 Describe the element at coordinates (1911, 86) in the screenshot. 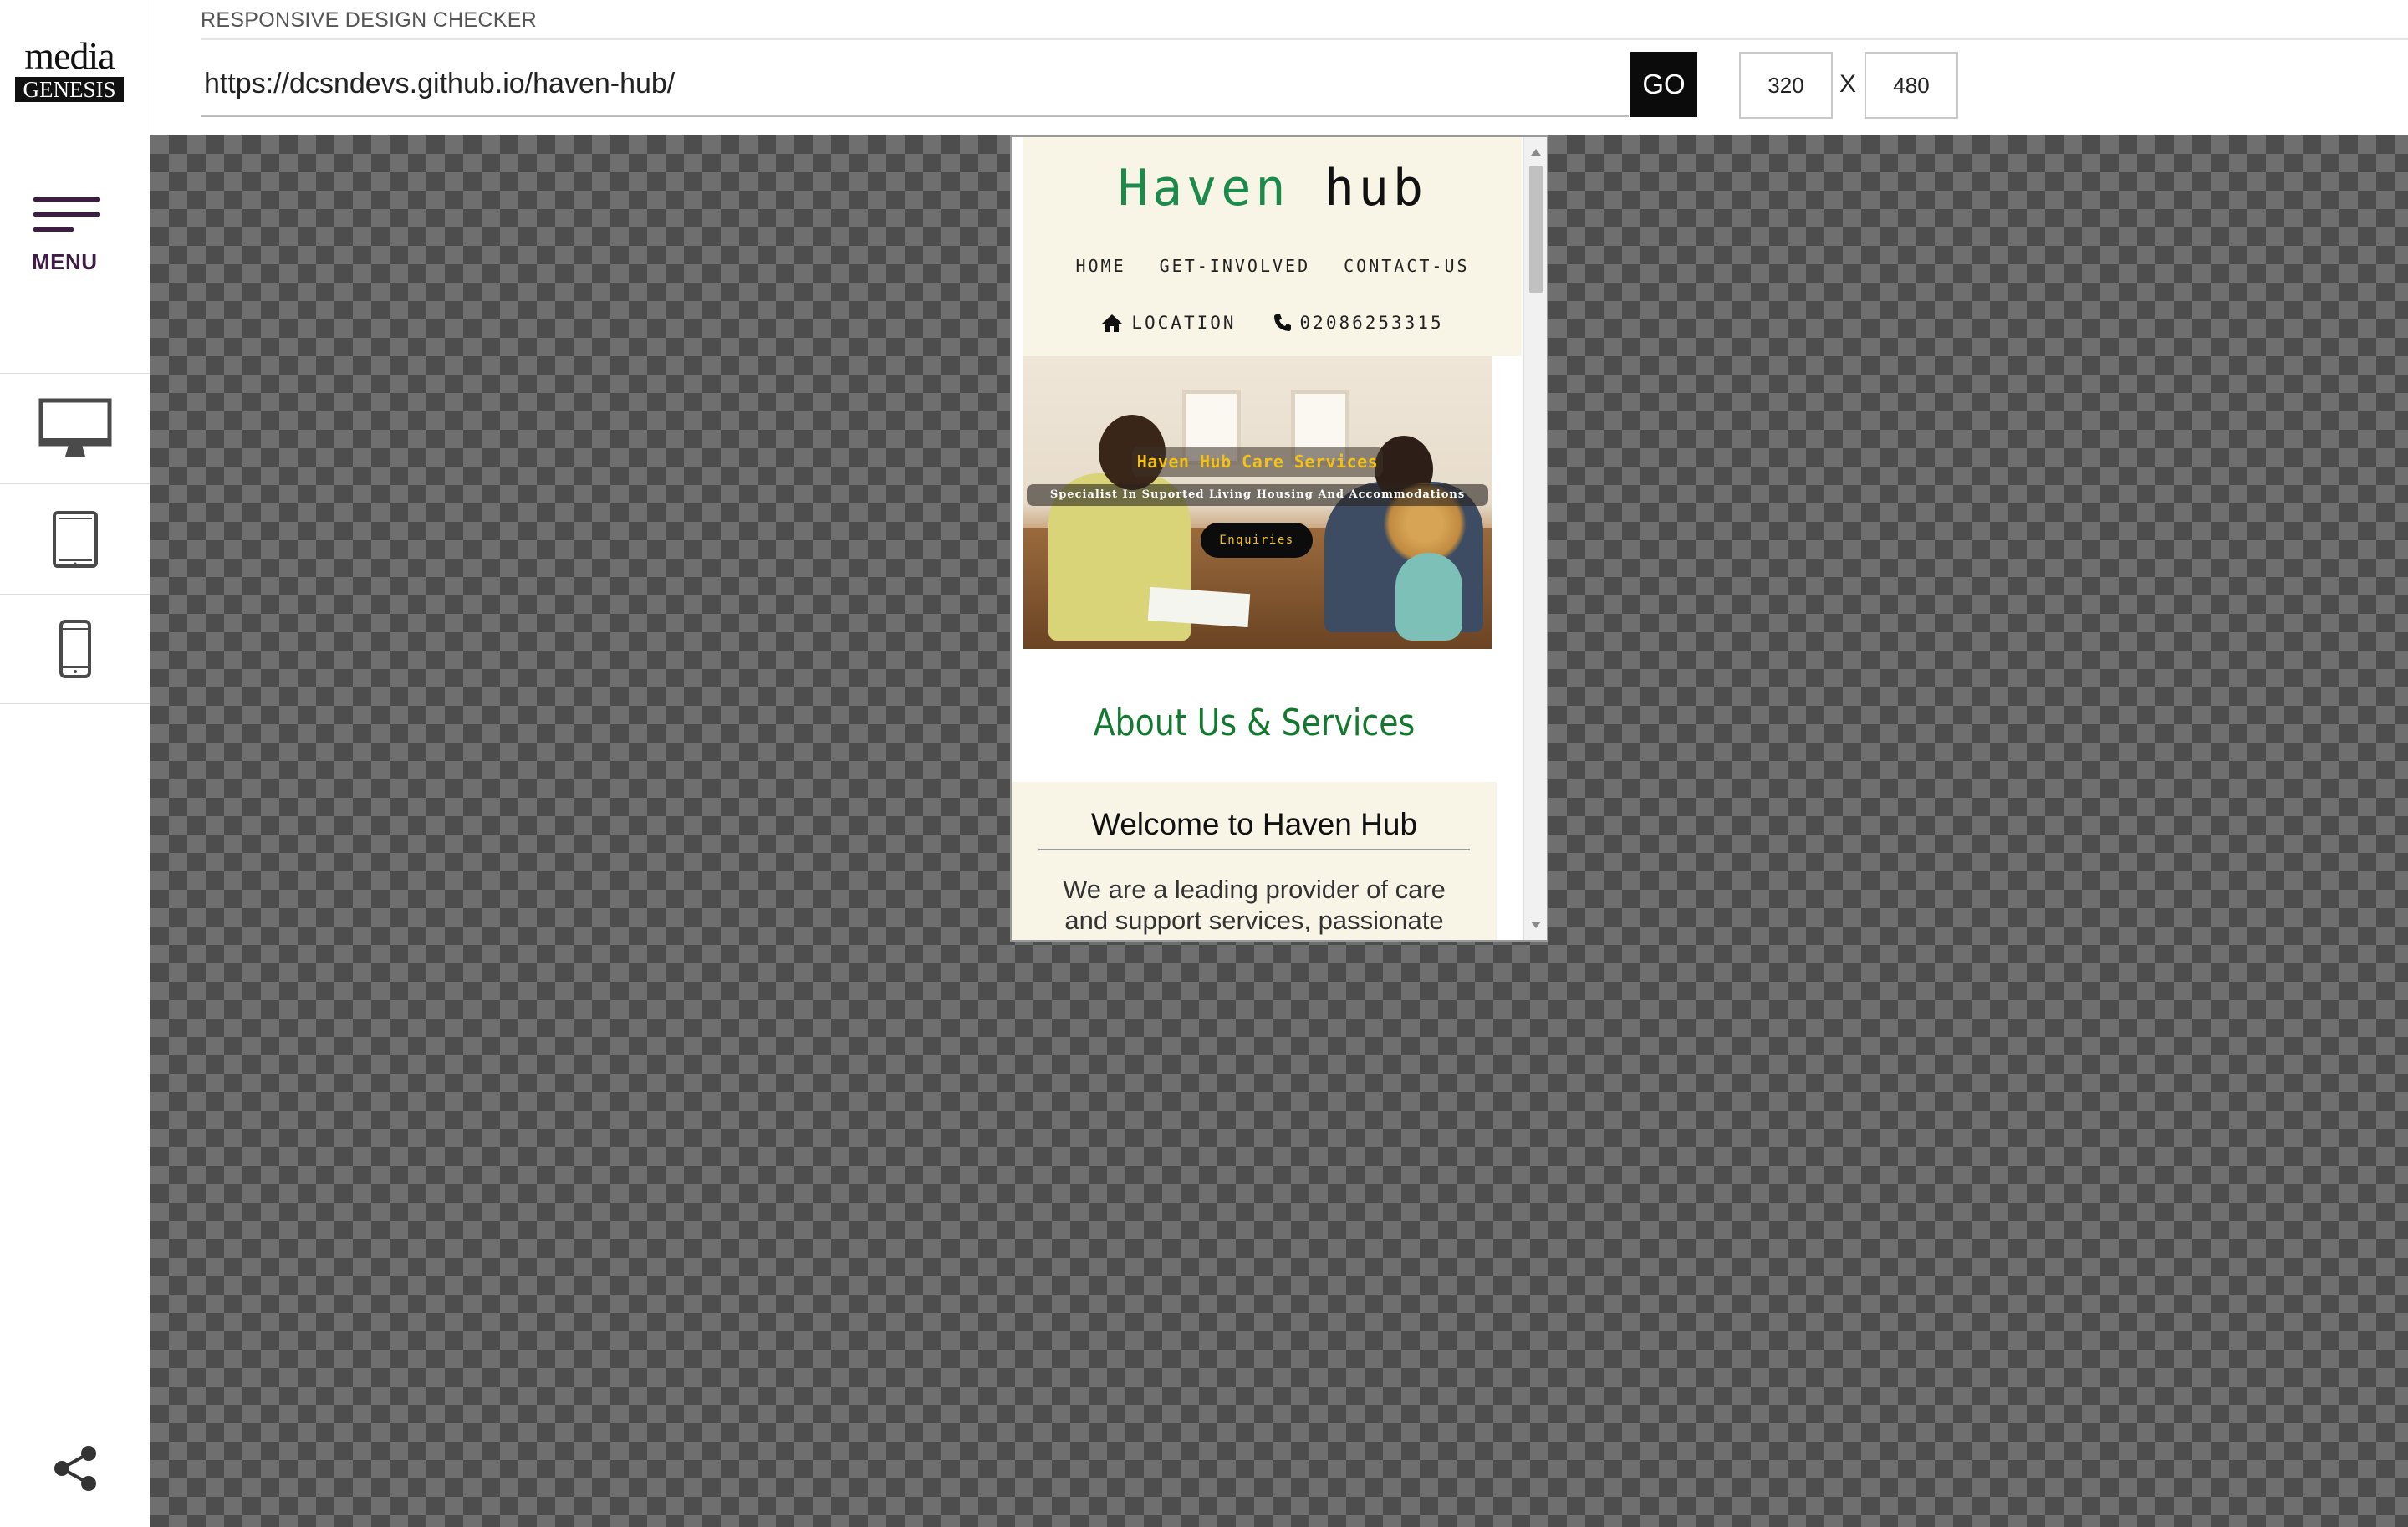

I see `height-input` at that location.